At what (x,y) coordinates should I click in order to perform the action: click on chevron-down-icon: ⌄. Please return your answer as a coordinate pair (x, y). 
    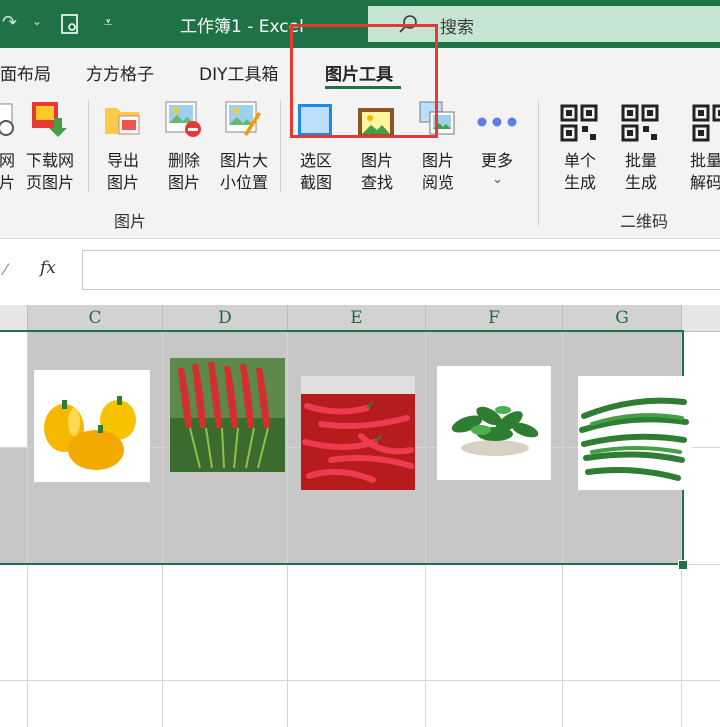
    Looking at the image, I should click on (37, 21).